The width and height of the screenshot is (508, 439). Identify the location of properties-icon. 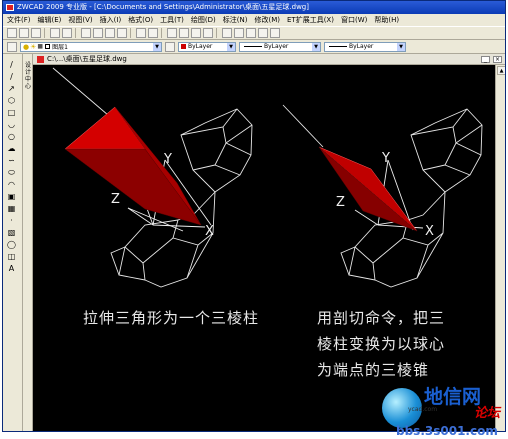
(227, 33).